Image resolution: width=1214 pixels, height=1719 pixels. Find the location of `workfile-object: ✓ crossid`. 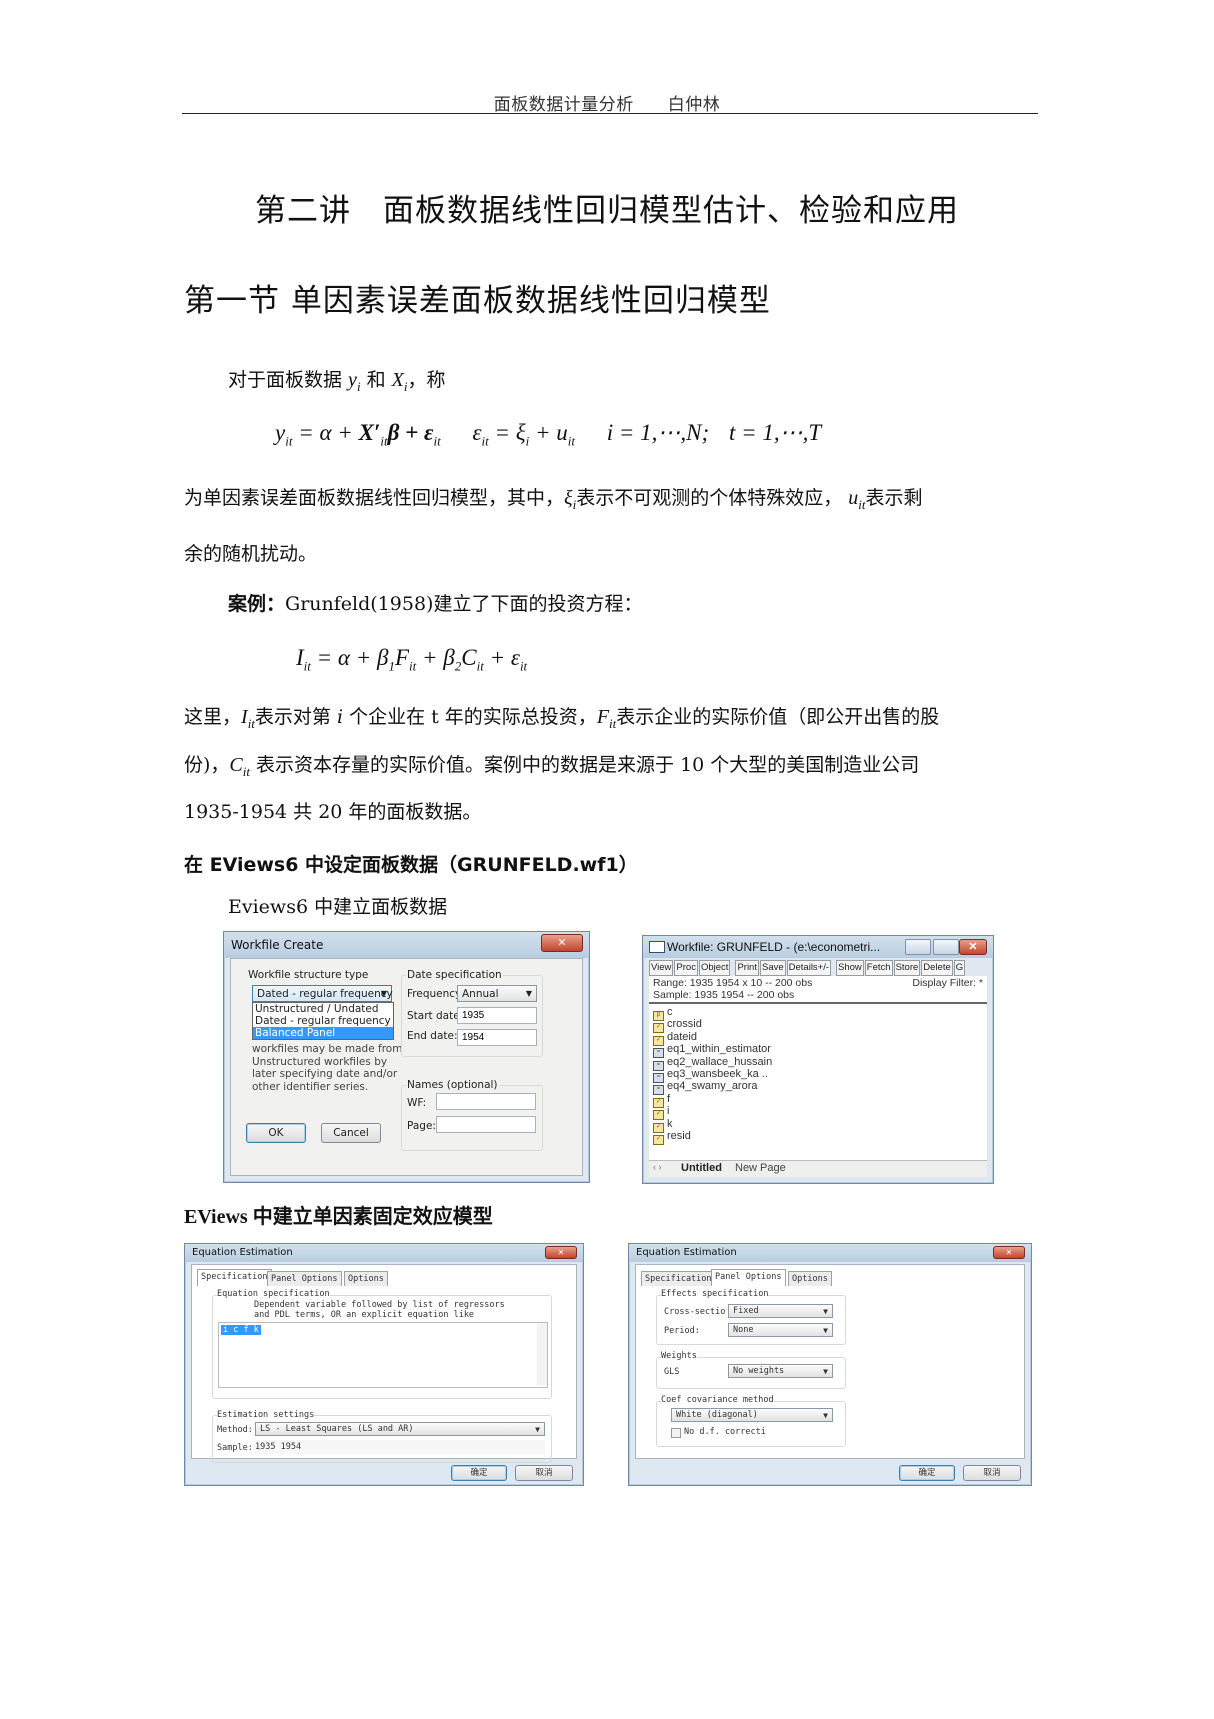

workfile-object: ✓ crossid is located at coordinates (818, 1026).